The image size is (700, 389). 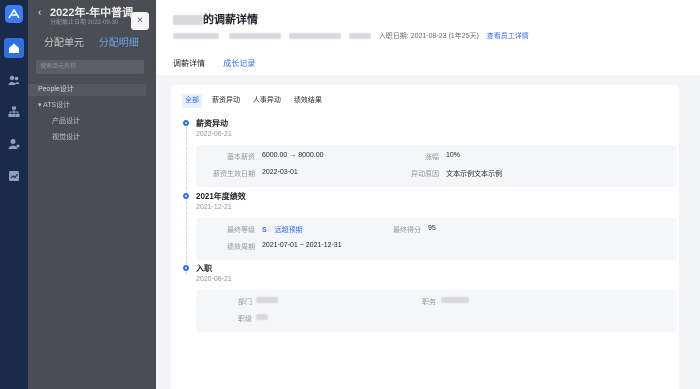 What do you see at coordinates (432, 157) in the screenshot?
I see `field-label: 涨幅` at bounding box center [432, 157].